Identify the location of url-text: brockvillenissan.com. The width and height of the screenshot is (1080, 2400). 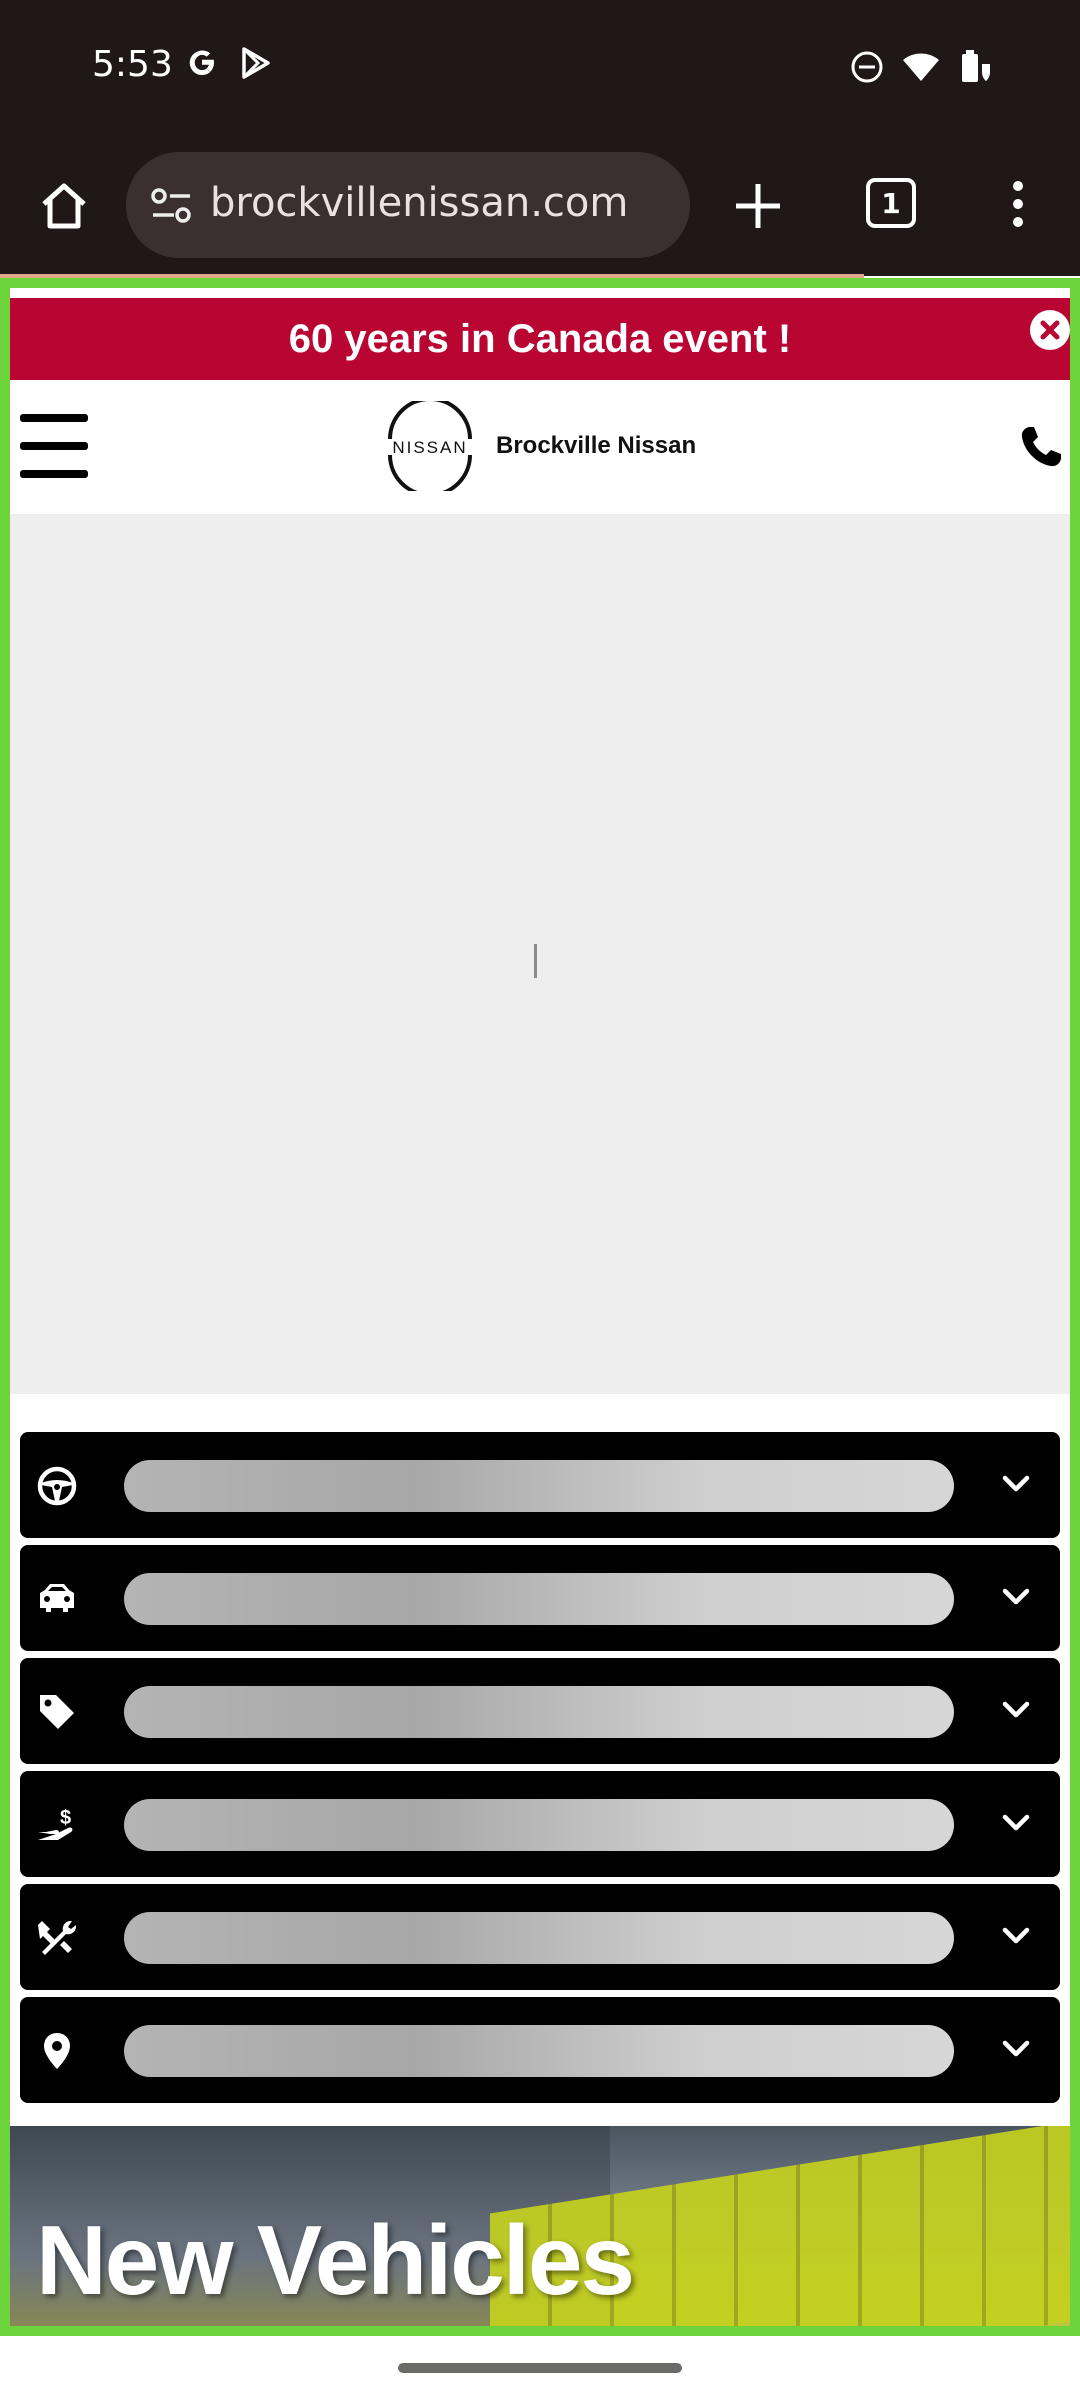
(419, 203).